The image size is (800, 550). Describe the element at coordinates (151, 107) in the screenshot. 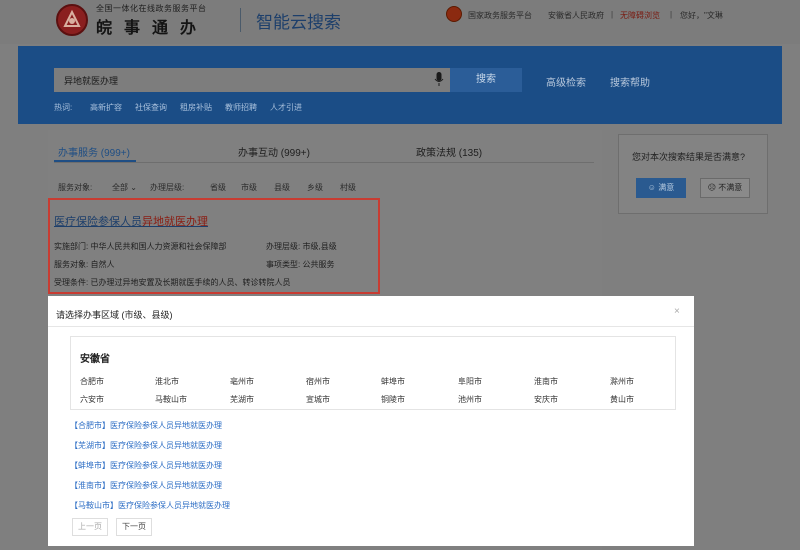

I see `hot-term: 社保查询` at that location.